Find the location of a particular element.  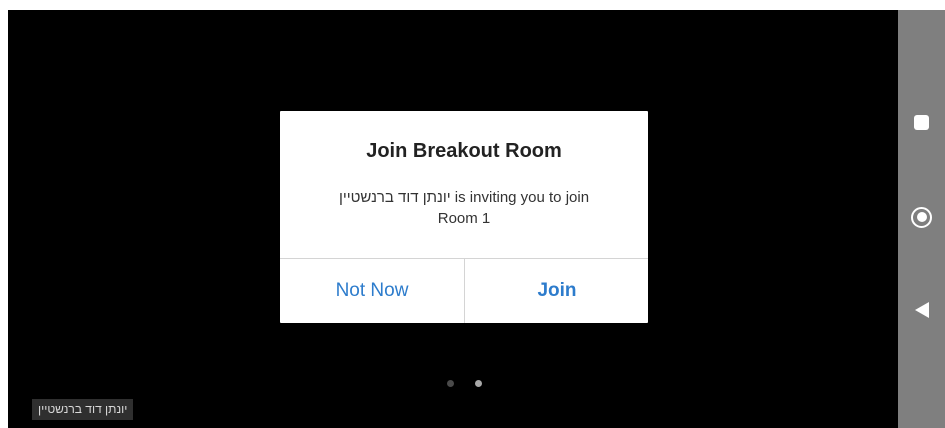

dialog-title: Join Breakout Room is located at coordinates (464, 151).